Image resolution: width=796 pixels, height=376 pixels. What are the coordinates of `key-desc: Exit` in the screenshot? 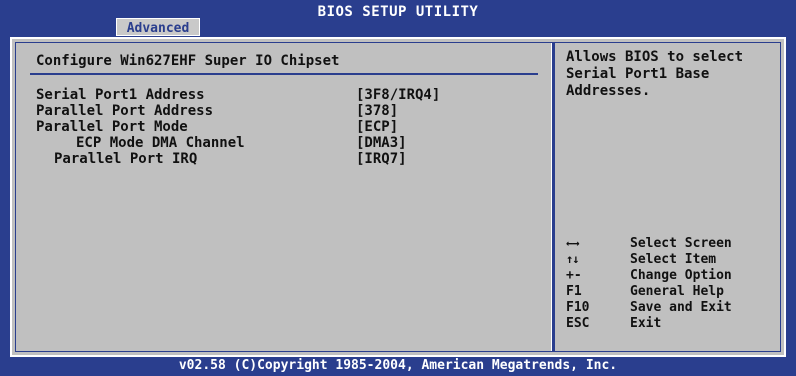 It's located at (646, 323).